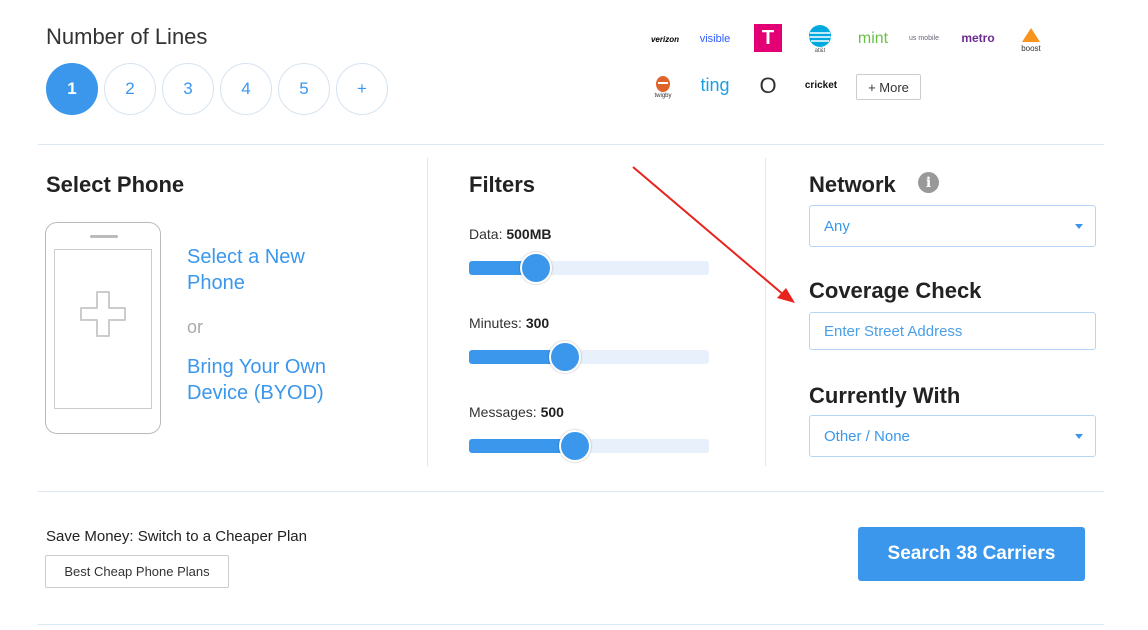 Image resolution: width=1148 pixels, height=630 pixels. I want to click on data-filter-label: Data: 500MB, so click(510, 234).